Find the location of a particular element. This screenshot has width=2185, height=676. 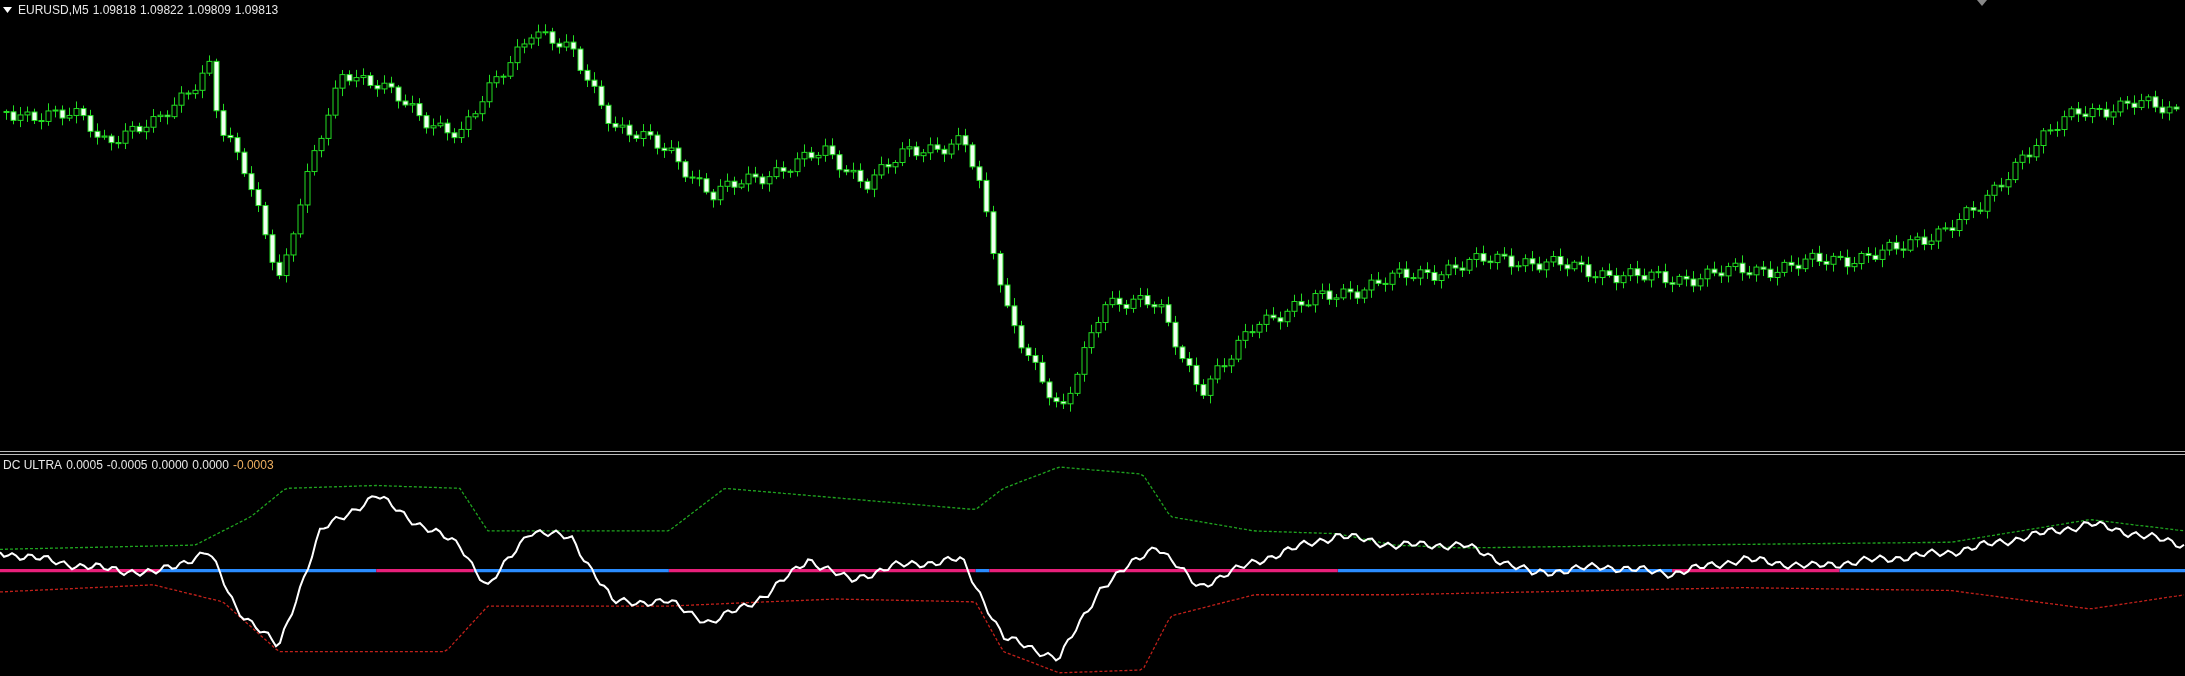

chart-shift-marker-icon is located at coordinates (1982, 3).